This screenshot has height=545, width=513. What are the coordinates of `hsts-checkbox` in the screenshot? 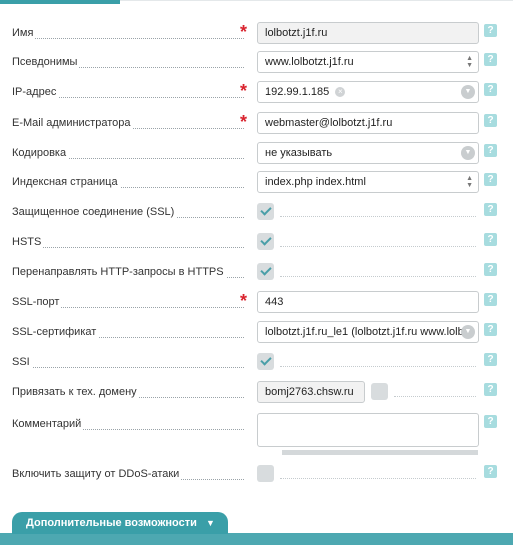 It's located at (265, 241).